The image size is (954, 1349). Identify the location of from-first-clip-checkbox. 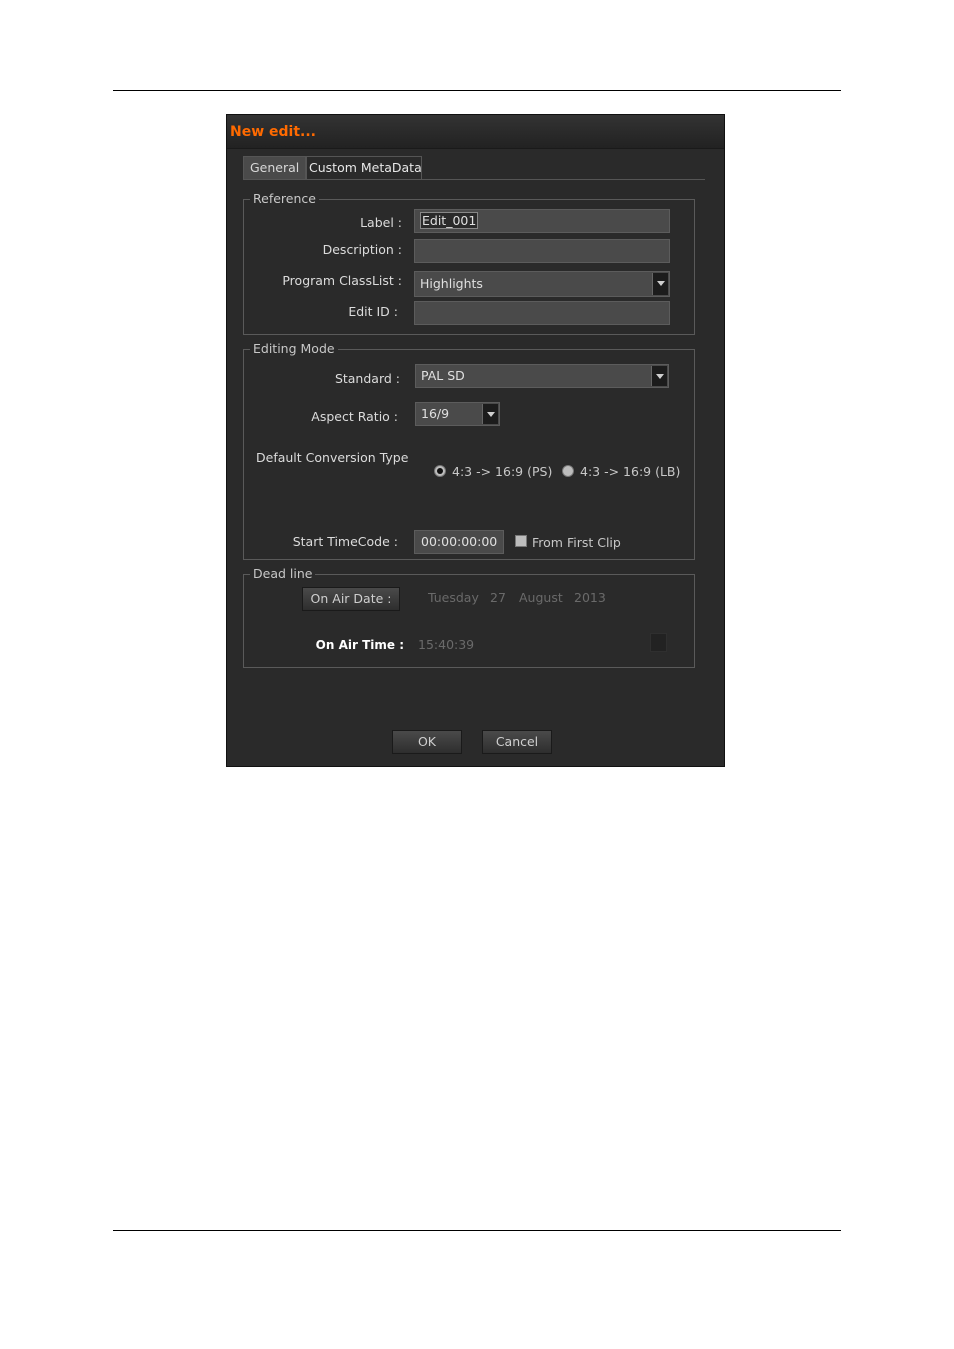
(521, 541).